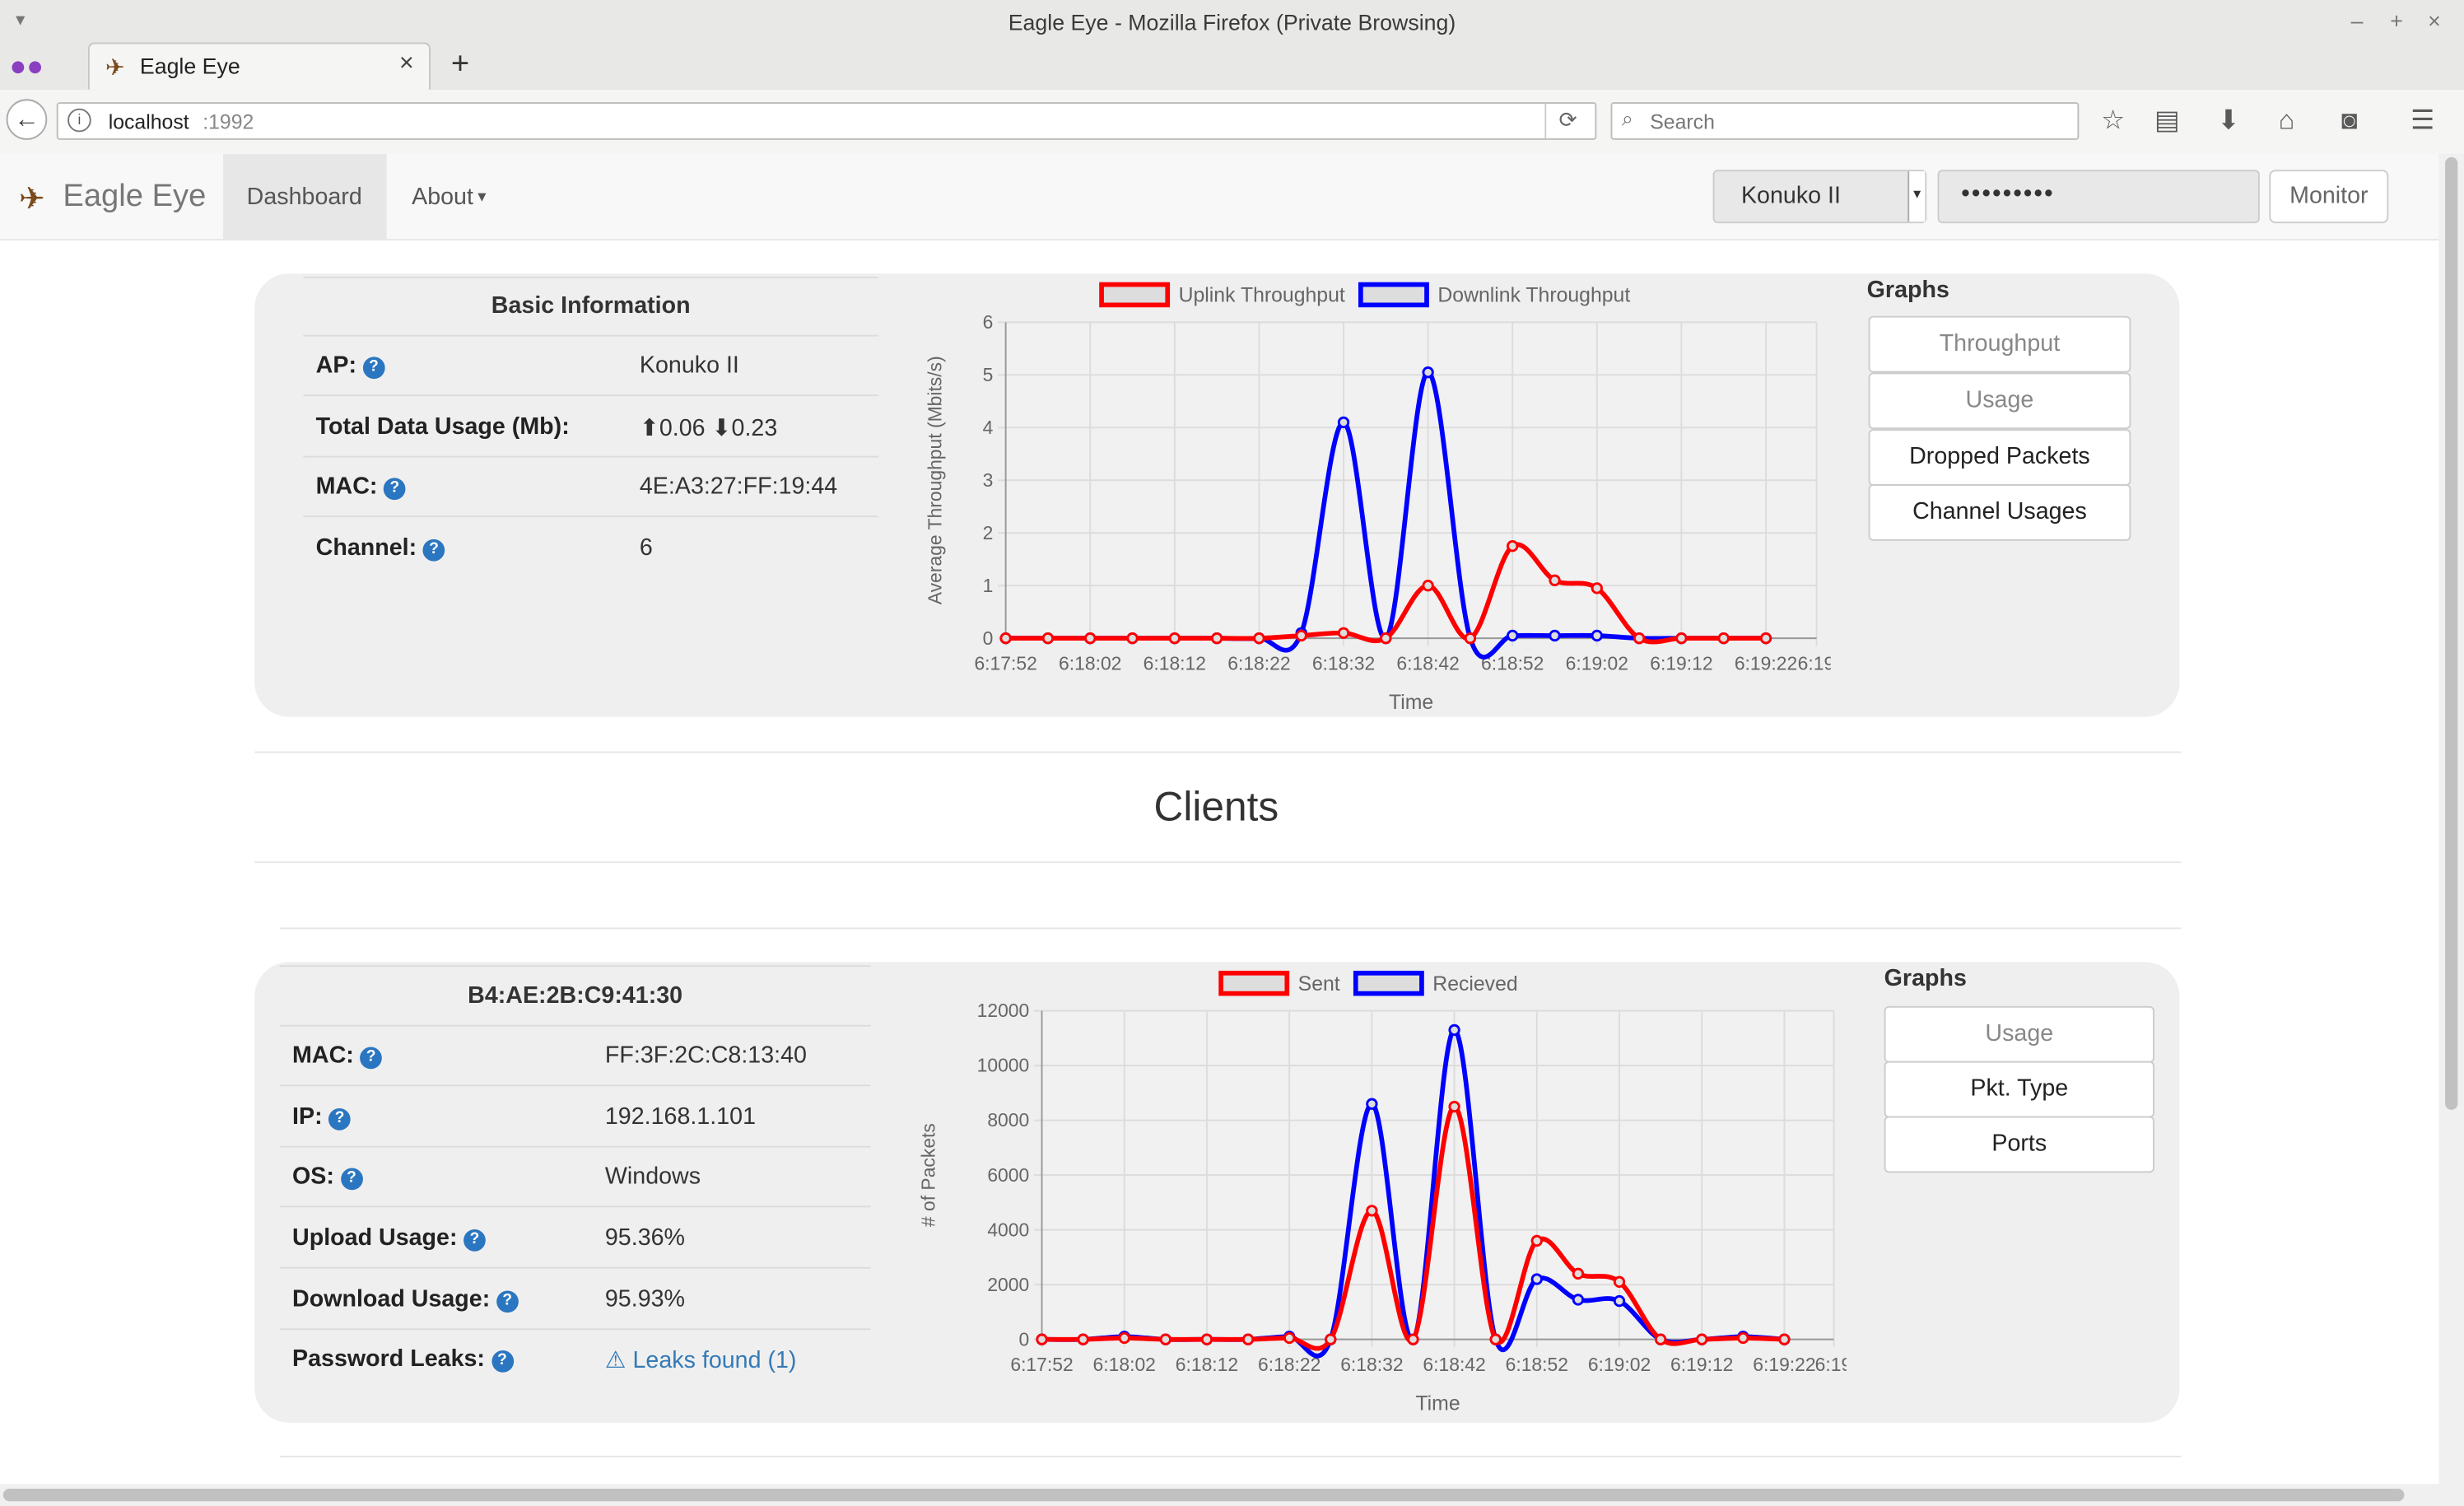 The height and width of the screenshot is (1506, 2464). I want to click on client-ip-value: 192.168.1.101, so click(680, 1117).